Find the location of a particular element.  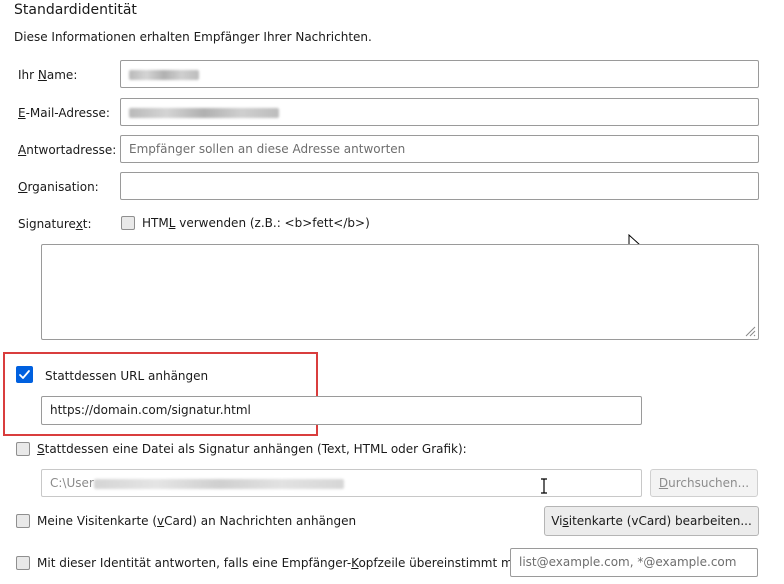

reply-label: Antwortadresse: is located at coordinates (67, 150).